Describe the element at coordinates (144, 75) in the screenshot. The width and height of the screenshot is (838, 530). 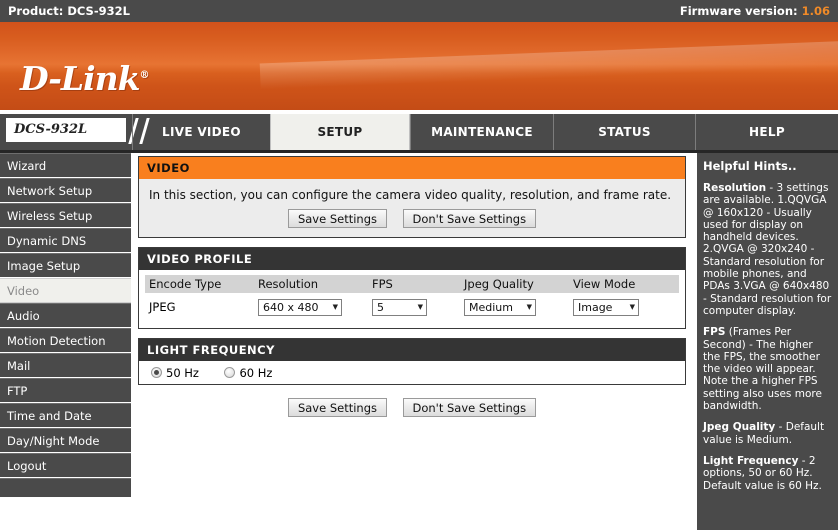
I see `registered-mark: ®` at that location.